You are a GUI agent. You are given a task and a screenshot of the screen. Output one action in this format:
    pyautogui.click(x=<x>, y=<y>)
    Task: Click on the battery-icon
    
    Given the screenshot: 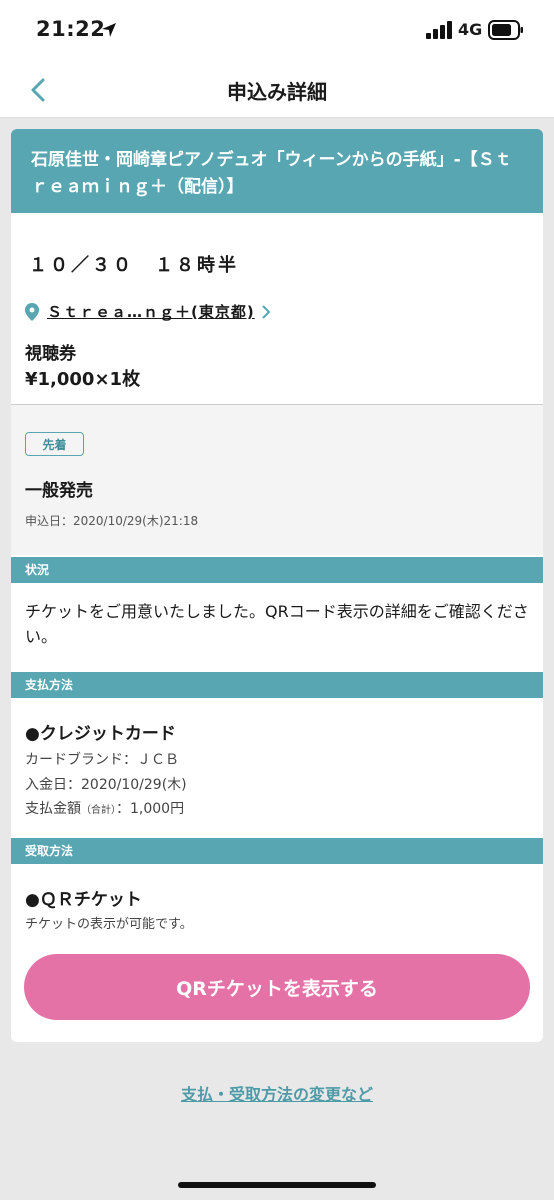 What is the action you would take?
    pyautogui.click(x=505, y=30)
    